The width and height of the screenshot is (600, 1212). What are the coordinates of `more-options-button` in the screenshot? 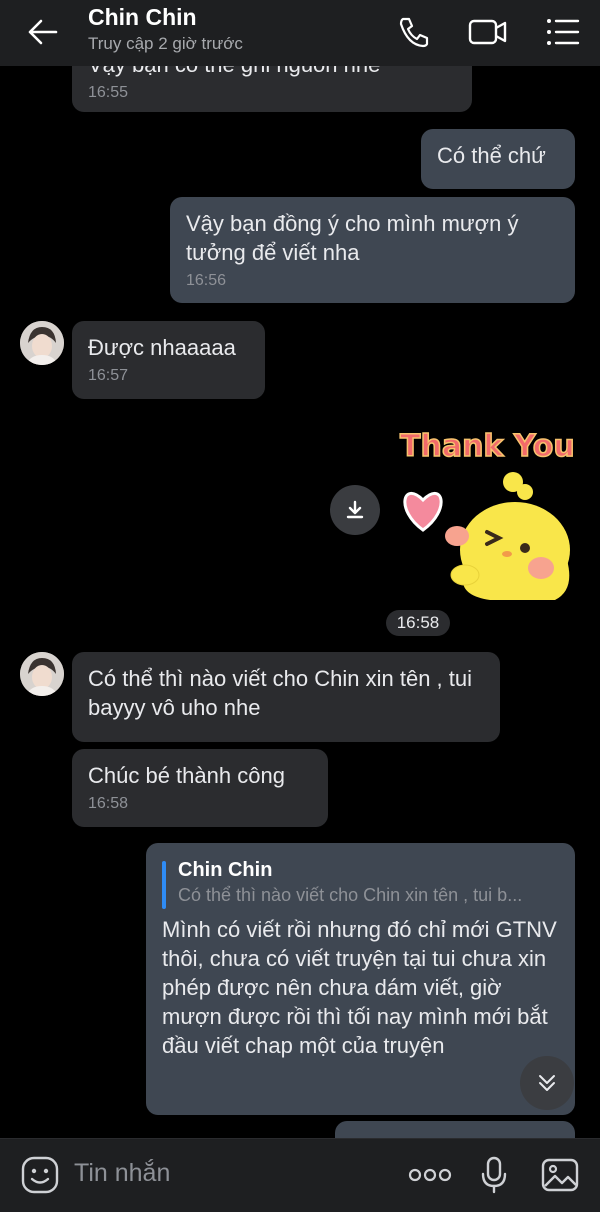 It's located at (430, 1175).